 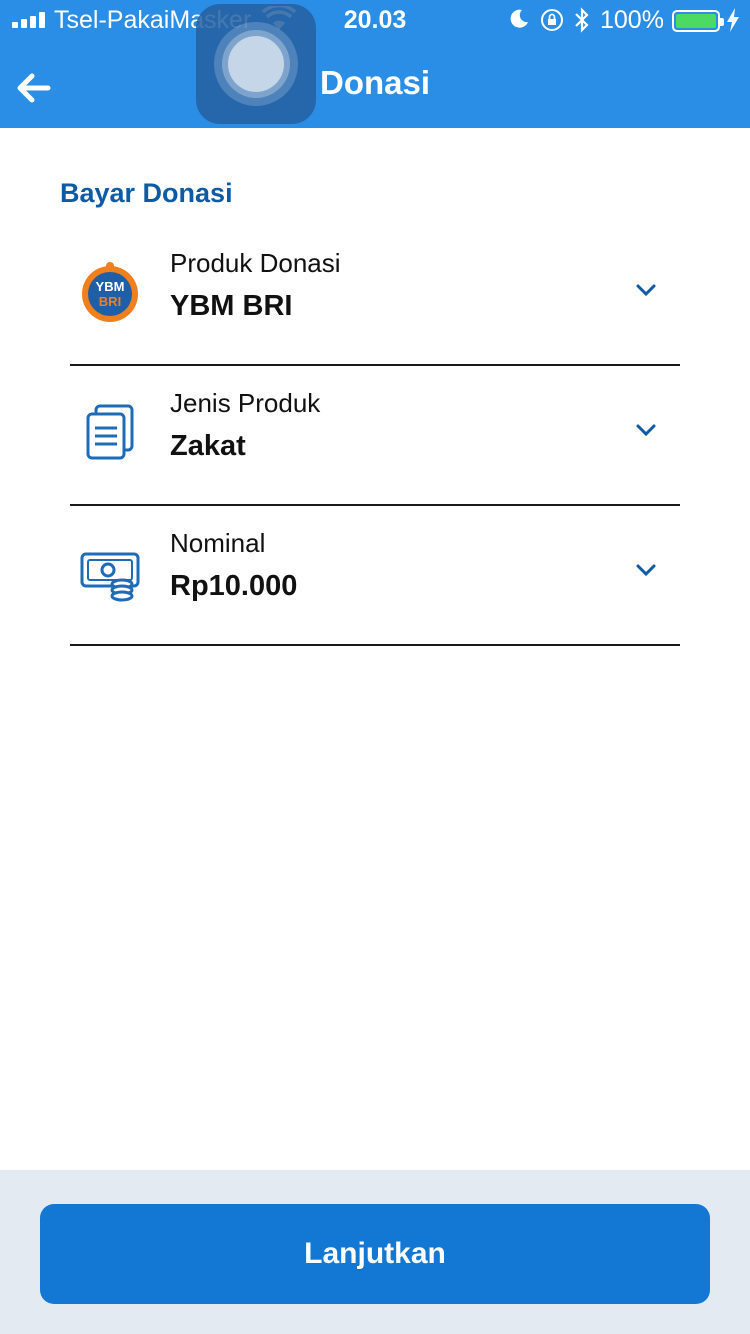 I want to click on field-value: Zakat, so click(x=208, y=446).